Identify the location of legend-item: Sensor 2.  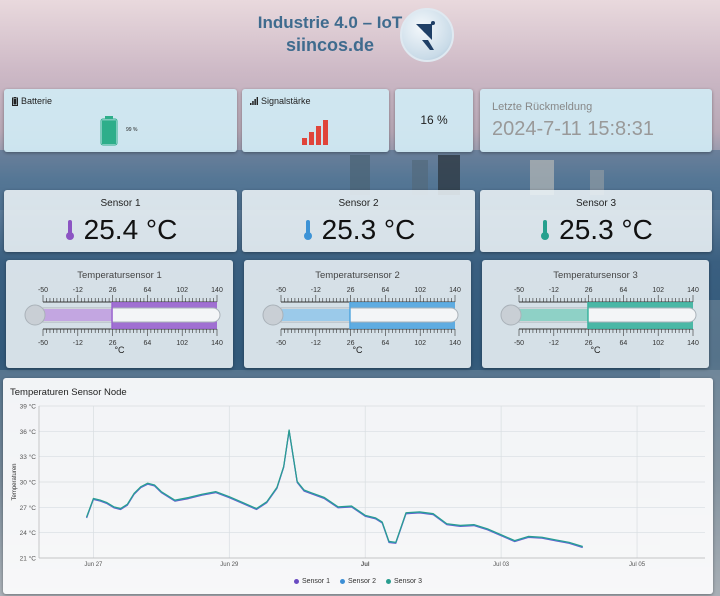
(358, 581).